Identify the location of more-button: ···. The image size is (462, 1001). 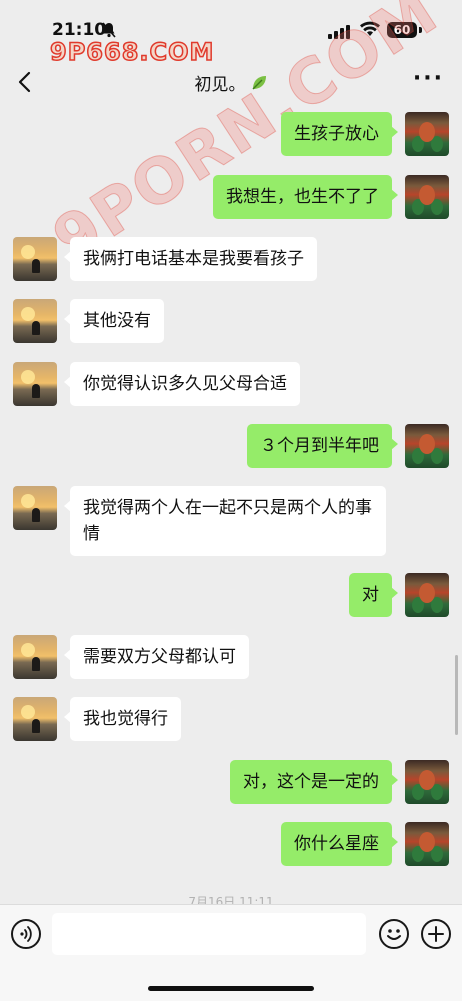
(428, 79).